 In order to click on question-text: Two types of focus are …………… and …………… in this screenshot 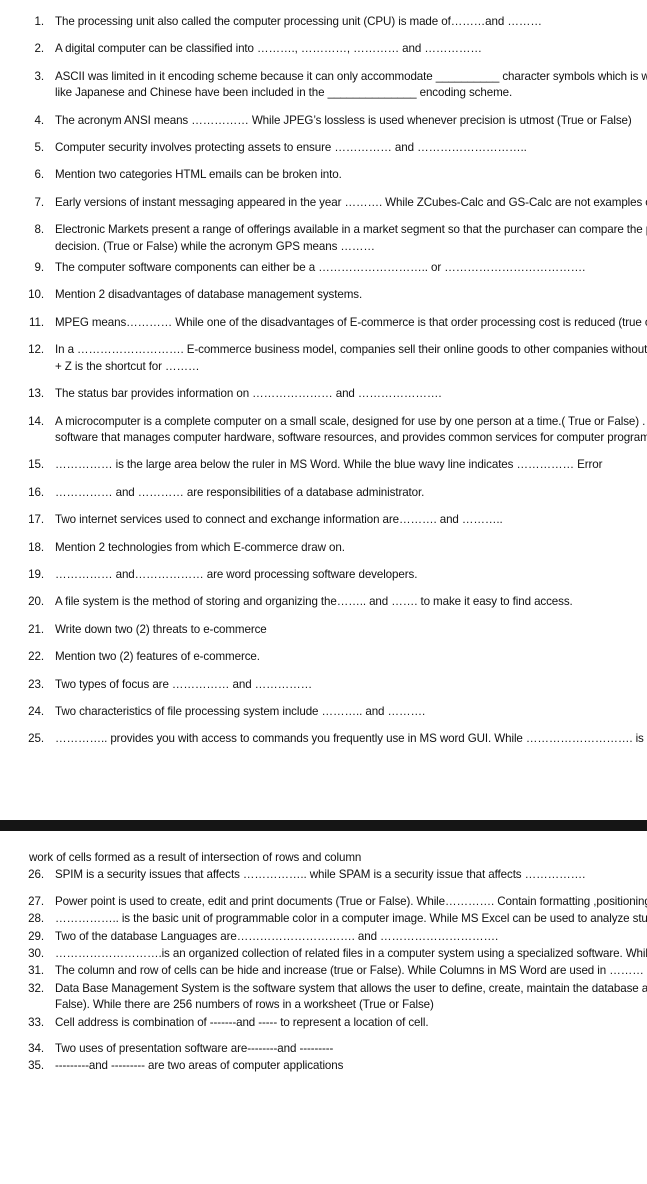, I will do `click(184, 684)`.